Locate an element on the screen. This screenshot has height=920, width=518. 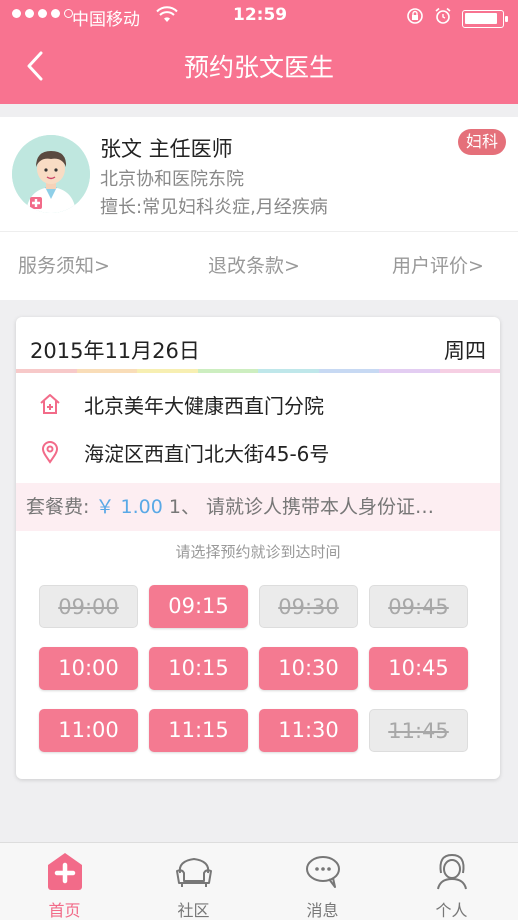
tab-messages: 消息 is located at coordinates (322, 881).